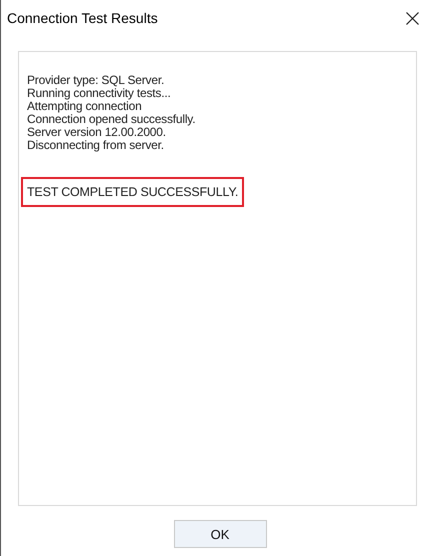  Describe the element at coordinates (96, 145) in the screenshot. I see `log-line: Disconnecting from server.` at that location.